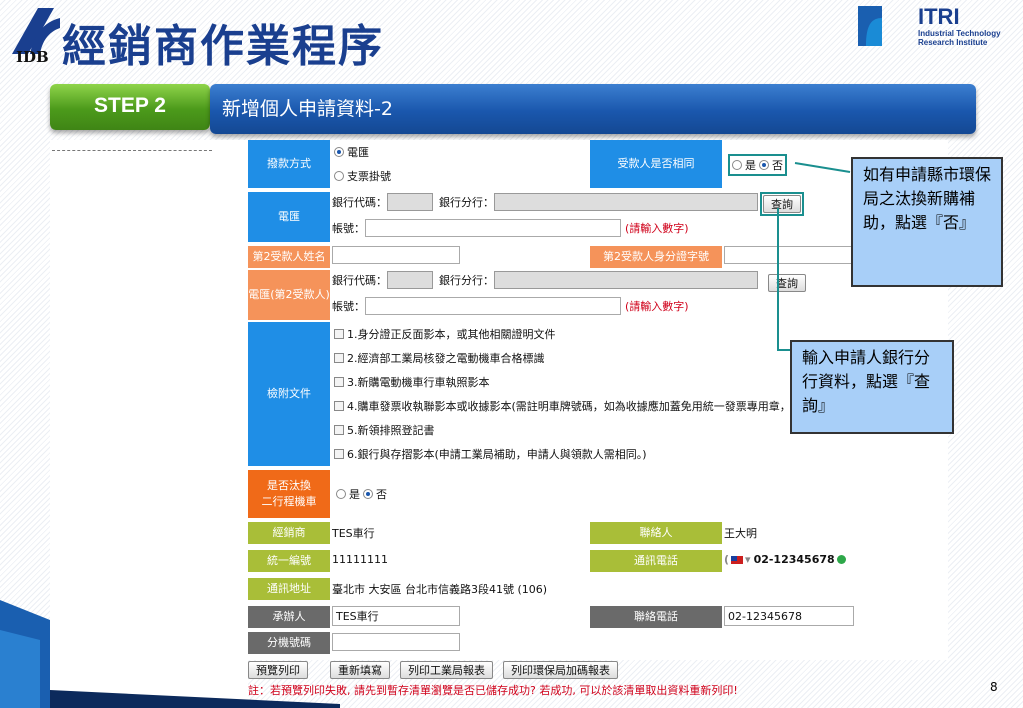 This screenshot has width=1023, height=708. I want to click on dropdown-icon: ▾, so click(748, 559).